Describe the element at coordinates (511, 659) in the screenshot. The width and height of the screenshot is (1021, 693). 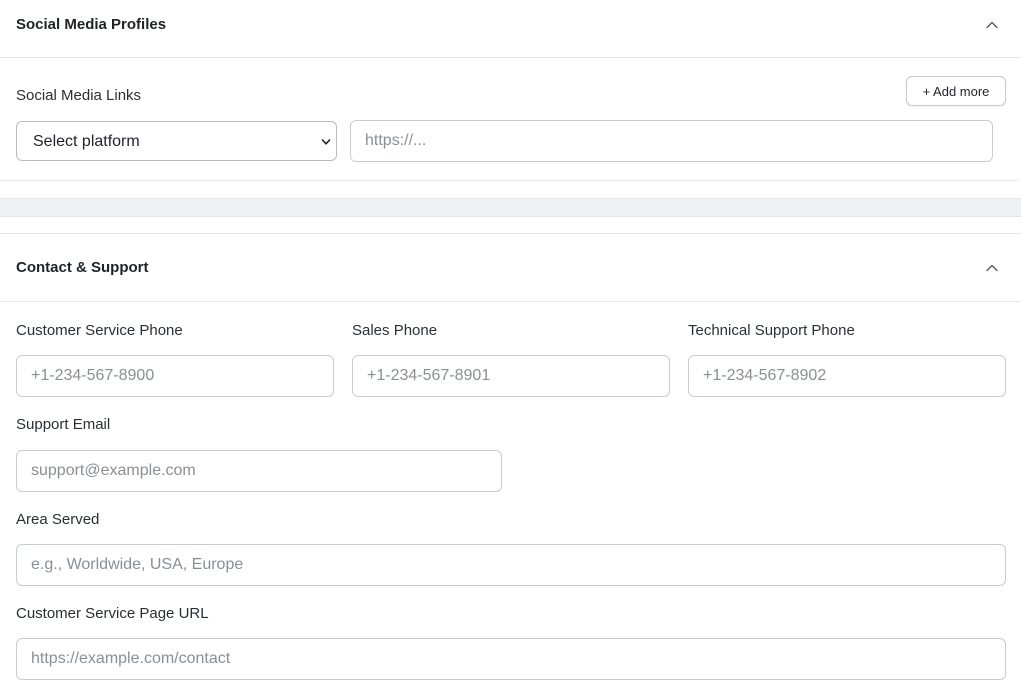
I see `customer-service-page-url-input` at that location.